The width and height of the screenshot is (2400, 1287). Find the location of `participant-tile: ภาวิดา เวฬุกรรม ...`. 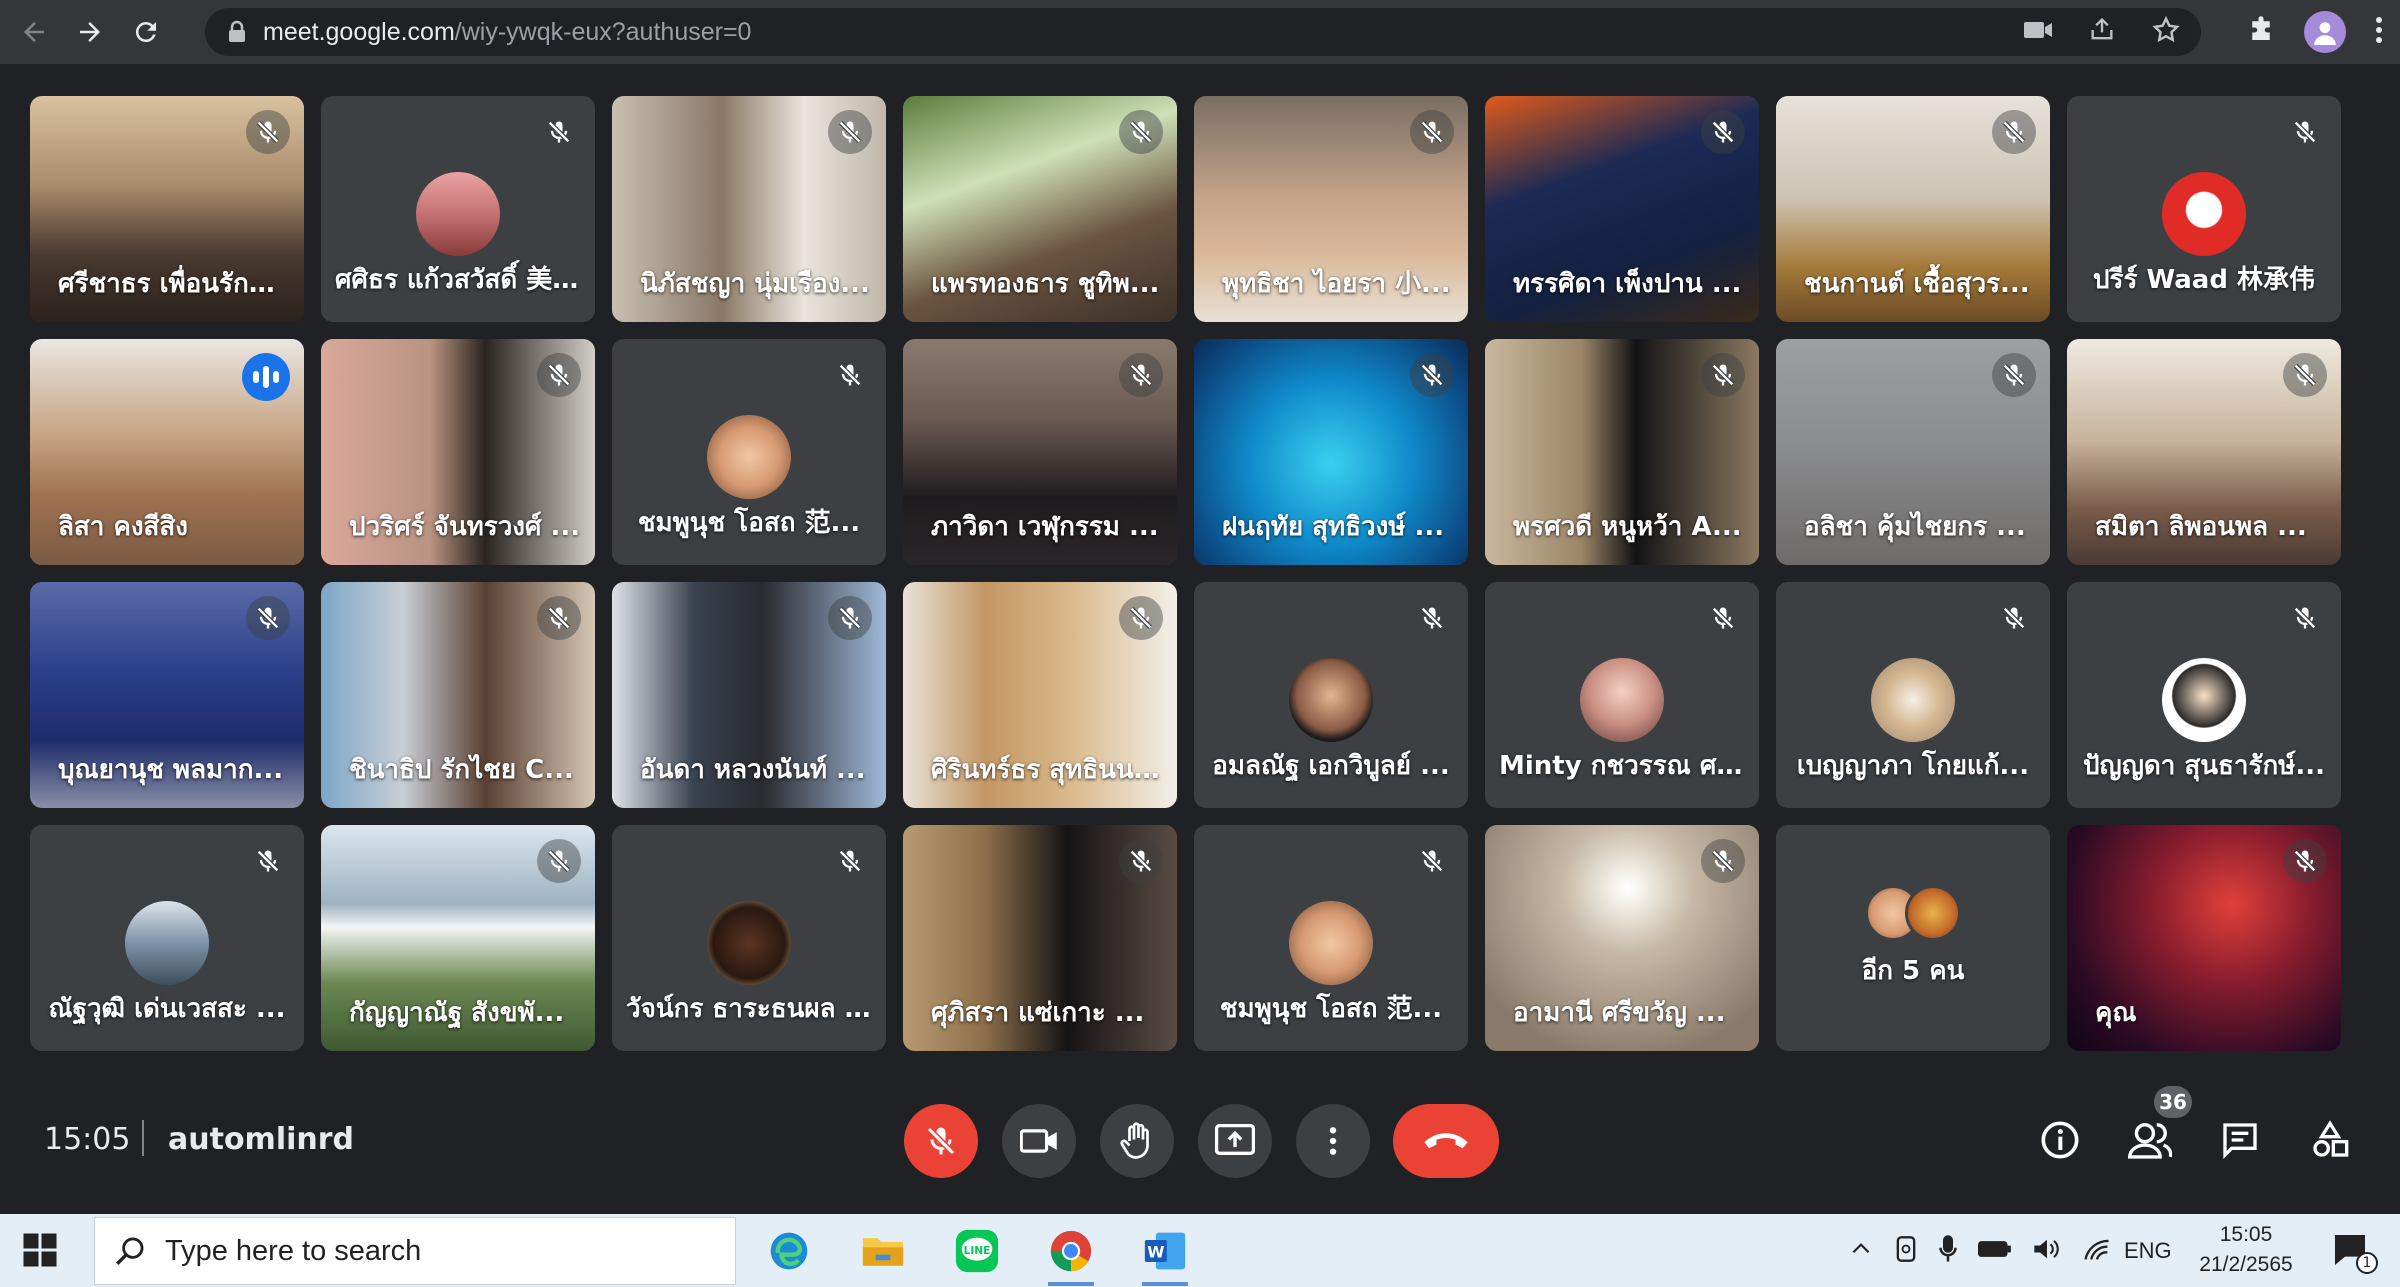

participant-tile: ภาวิดา เวฬุกรรม ... is located at coordinates (1040, 452).